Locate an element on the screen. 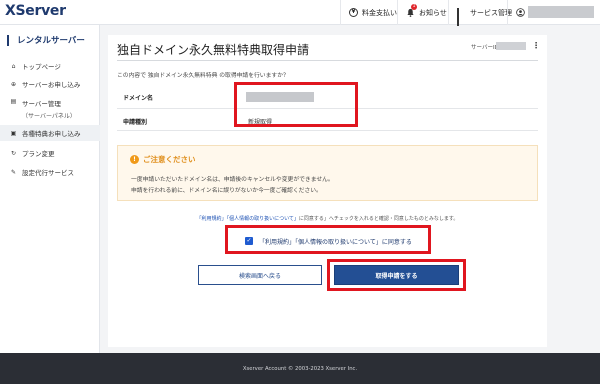 This screenshot has height=384, width=600. sidebar-title-label: レンタルサーバー is located at coordinates (51, 41).